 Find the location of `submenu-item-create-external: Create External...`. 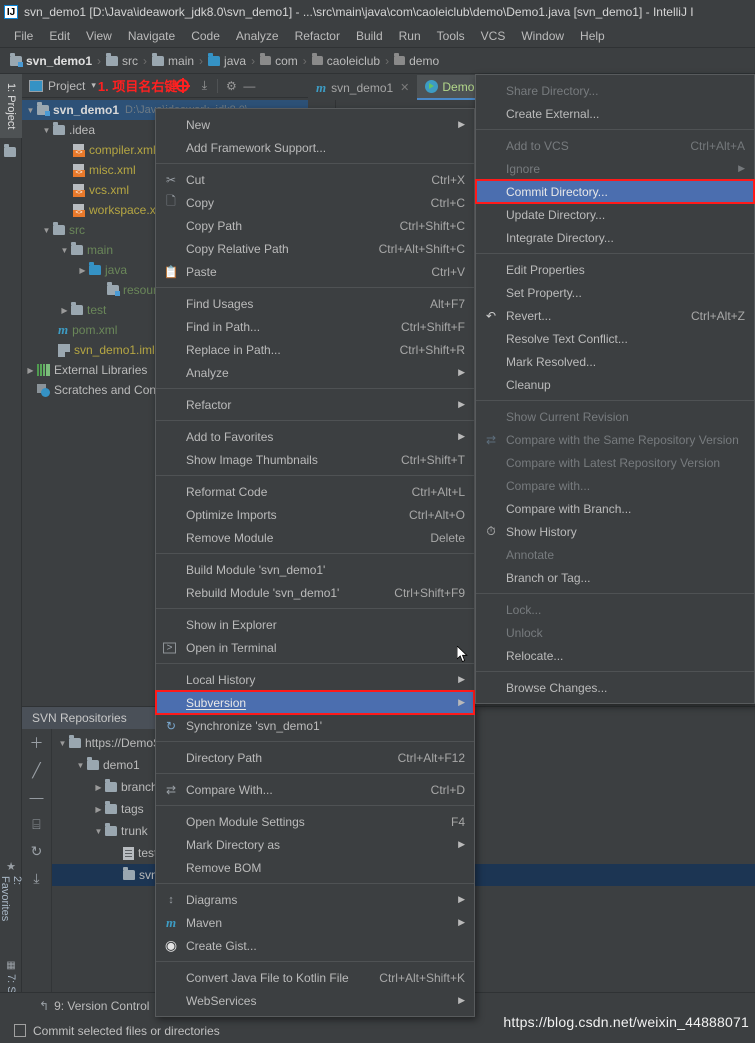

submenu-item-create-external: Create External... is located at coordinates (615, 113).